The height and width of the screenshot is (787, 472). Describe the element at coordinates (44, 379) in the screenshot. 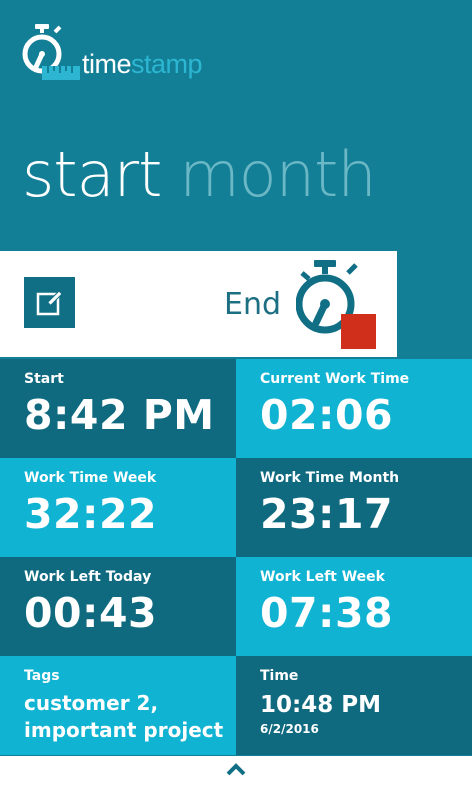

I see `tile-label: Start` at that location.